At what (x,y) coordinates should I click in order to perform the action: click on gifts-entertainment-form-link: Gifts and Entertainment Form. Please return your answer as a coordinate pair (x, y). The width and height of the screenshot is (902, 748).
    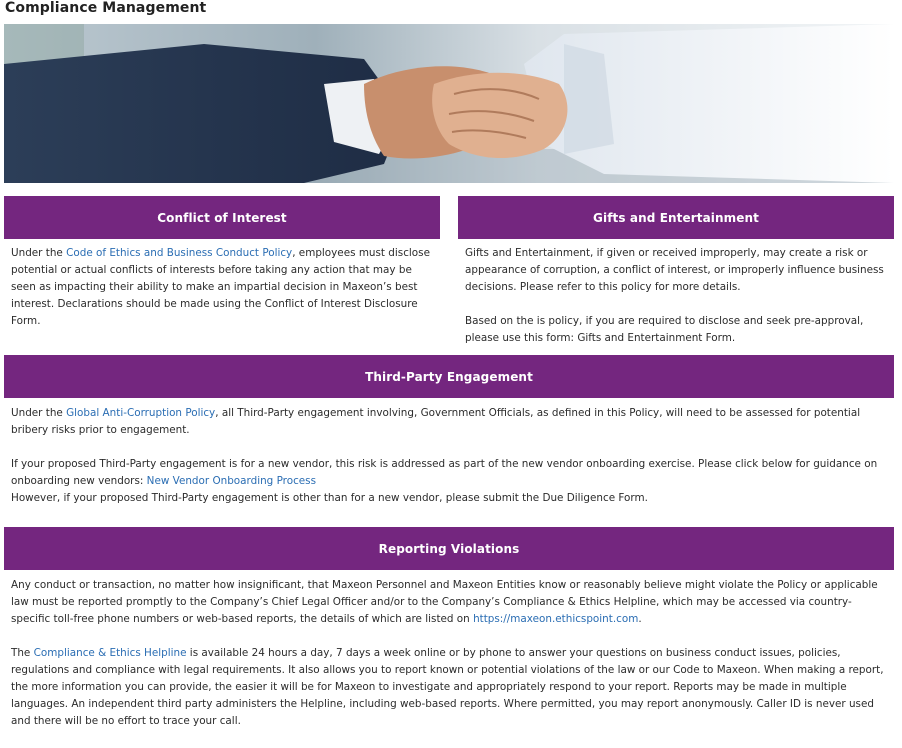
    Looking at the image, I should click on (654, 338).